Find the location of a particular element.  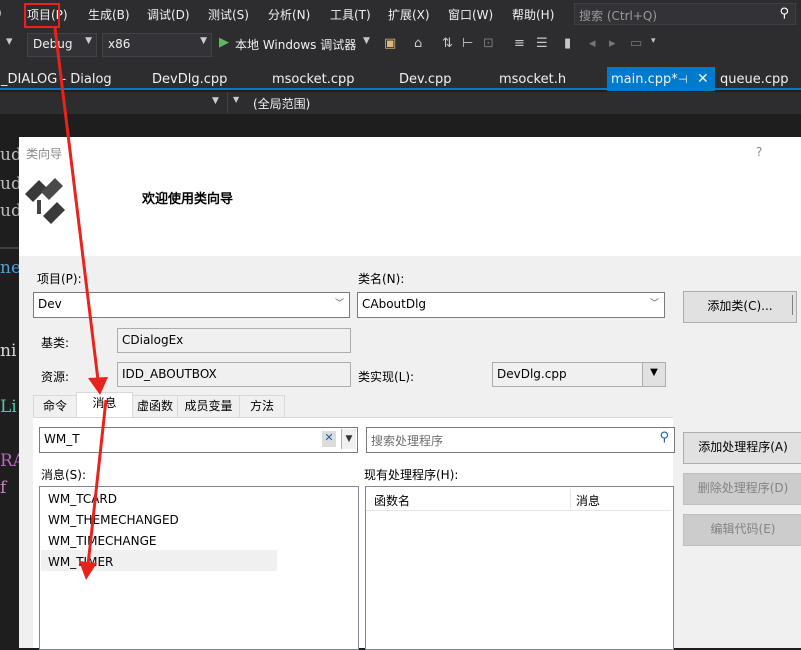

comment-icon: ☰ is located at coordinates (542, 43).